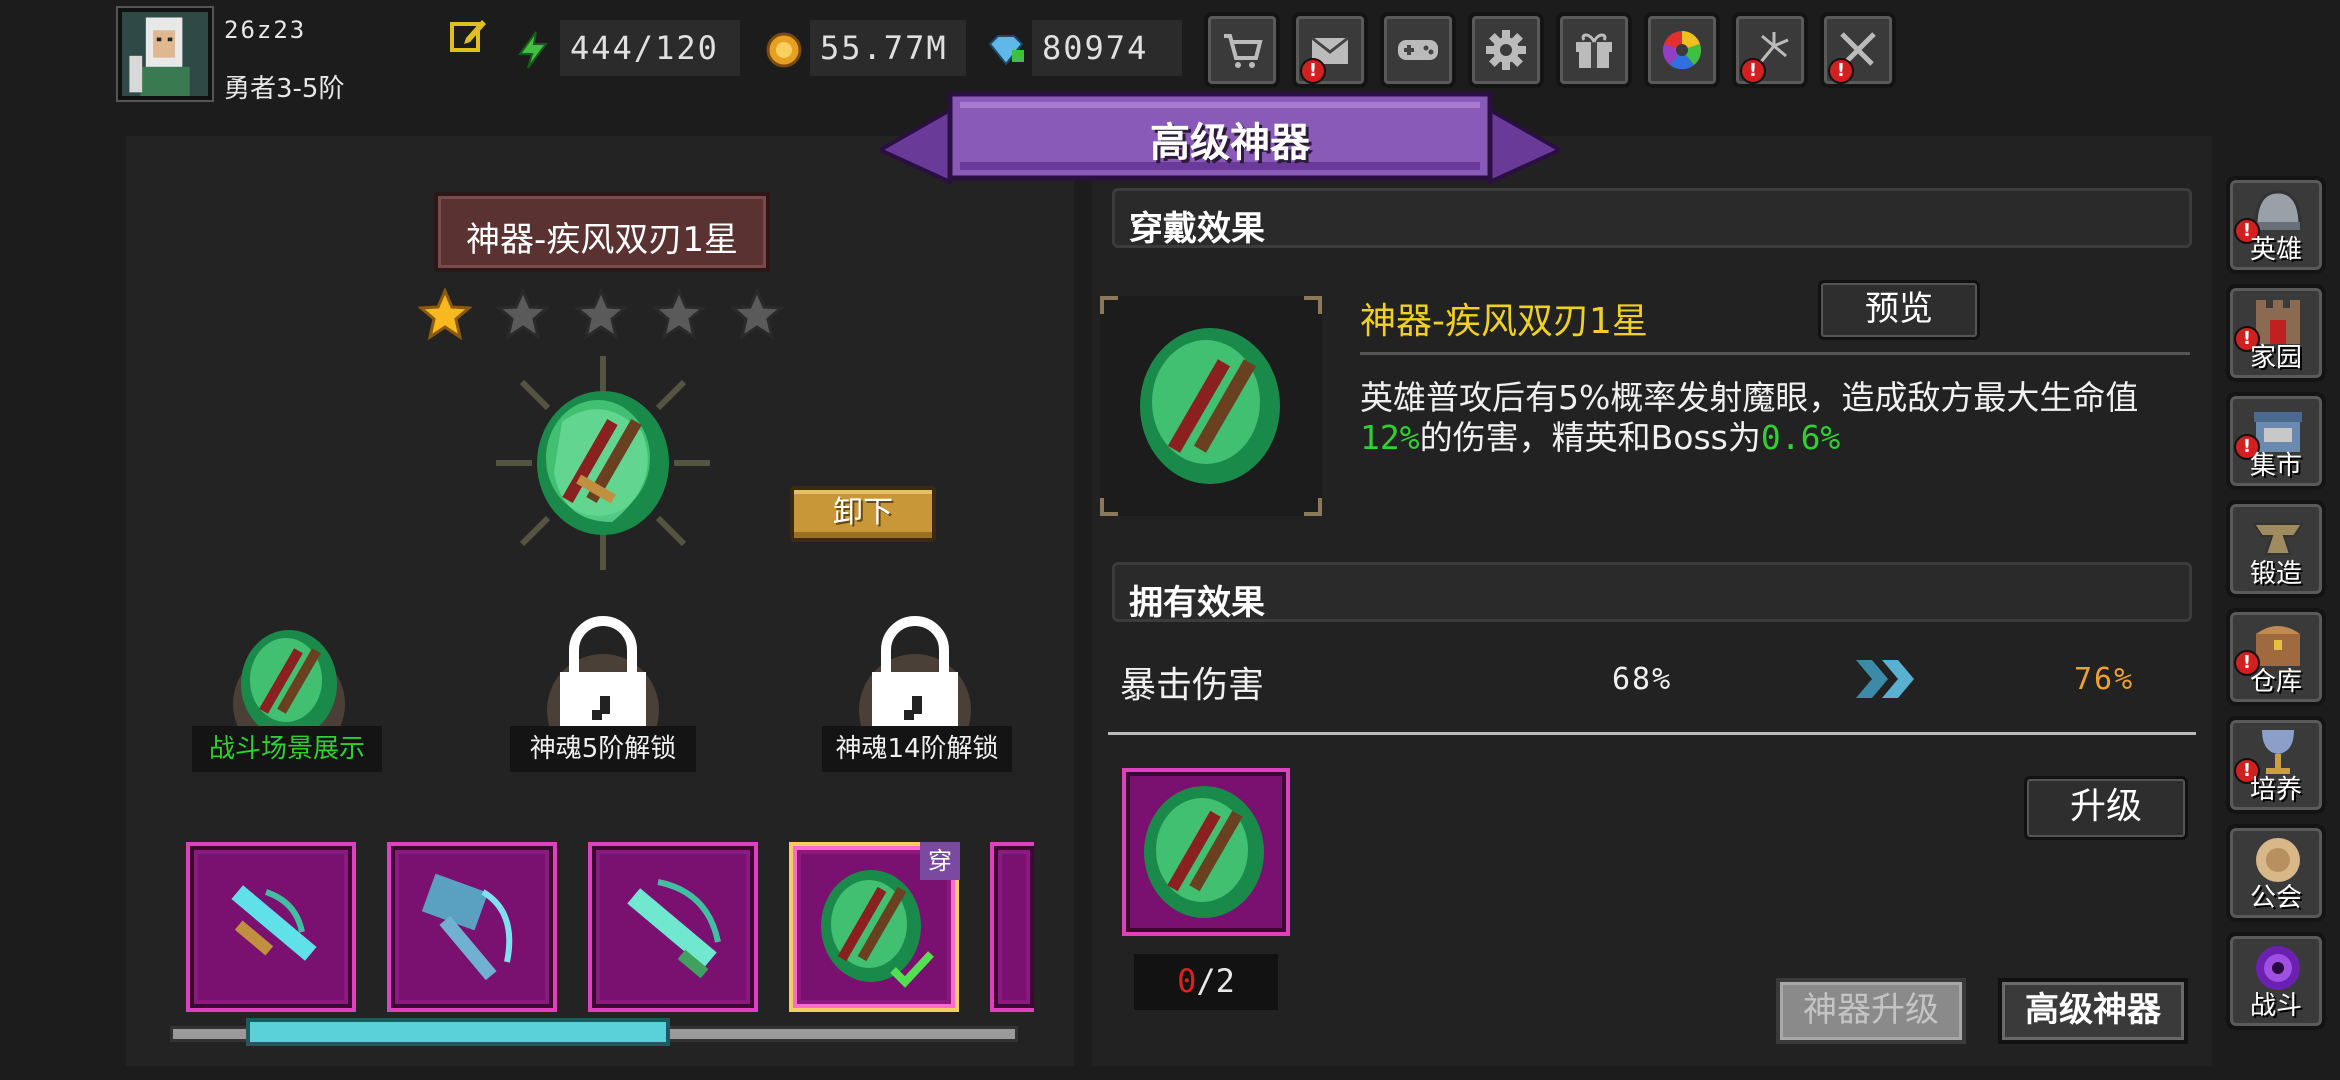  I want to click on material-owned: 0, so click(1187, 981).